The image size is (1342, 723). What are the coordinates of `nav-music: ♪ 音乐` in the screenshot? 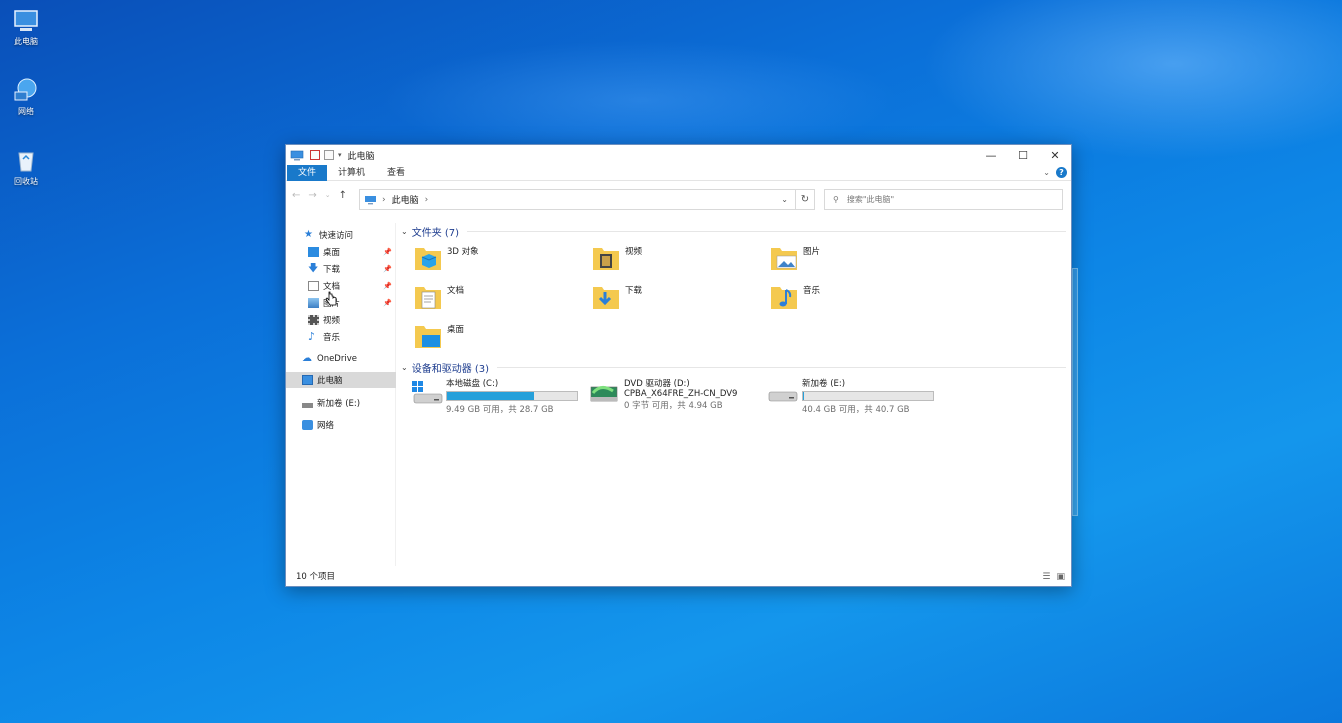 It's located at (341, 337).